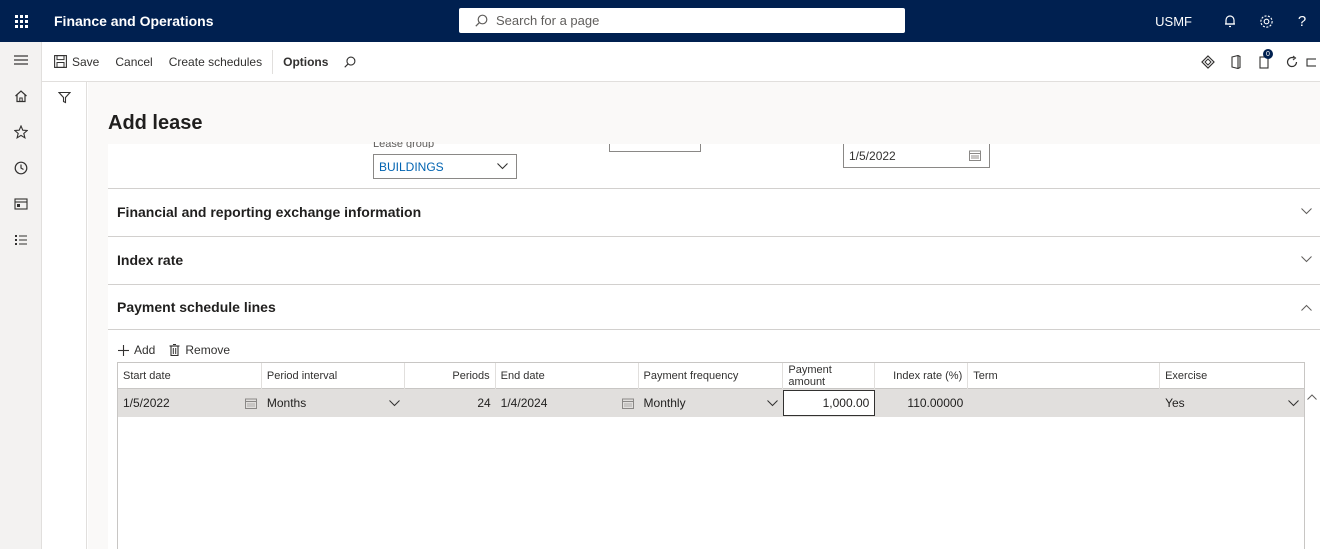 The height and width of the screenshot is (549, 1320). Describe the element at coordinates (1230, 21) in the screenshot. I see `notifications-bell-icon` at that location.